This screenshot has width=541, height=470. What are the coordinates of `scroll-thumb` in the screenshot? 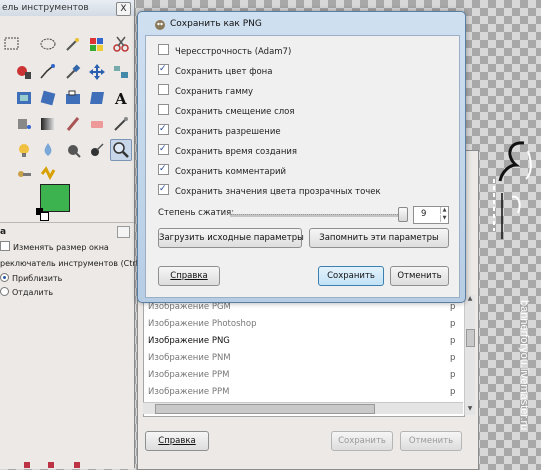 It's located at (470, 338).